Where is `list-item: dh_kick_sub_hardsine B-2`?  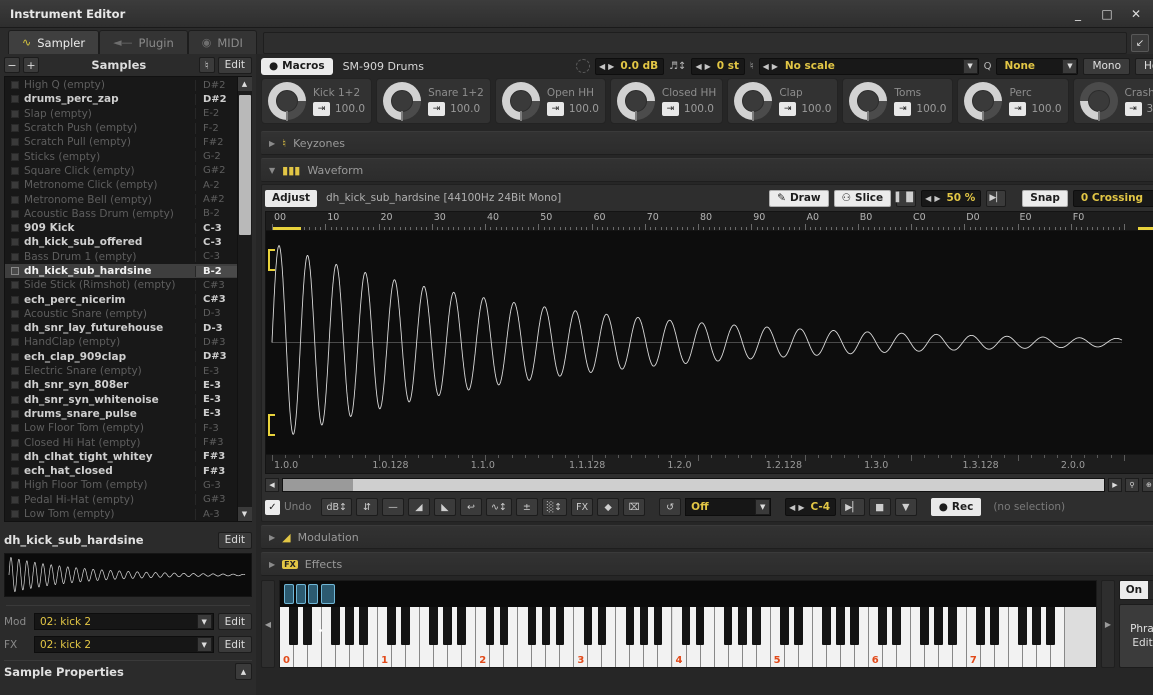 list-item: dh_kick_sub_hardsine B-2 is located at coordinates (121, 271).